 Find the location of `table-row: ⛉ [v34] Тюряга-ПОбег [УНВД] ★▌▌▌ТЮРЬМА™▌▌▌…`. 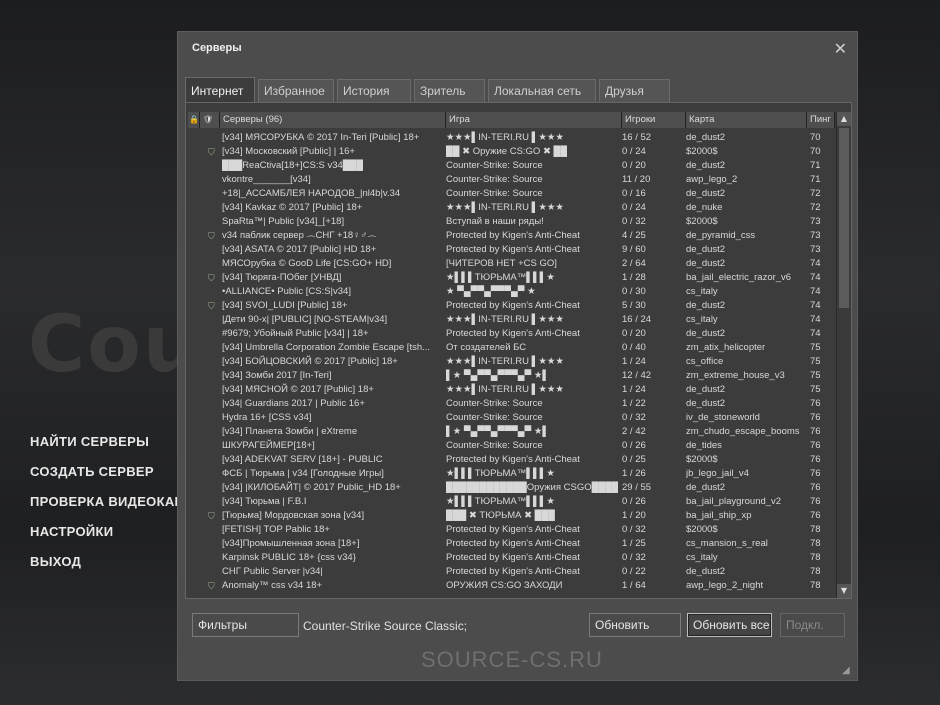

table-row: ⛉ [v34] Тюряга-ПОбег [УНВД] ★▌▌▌ТЮРЬМА™▌▌▌… is located at coordinates (510, 278).